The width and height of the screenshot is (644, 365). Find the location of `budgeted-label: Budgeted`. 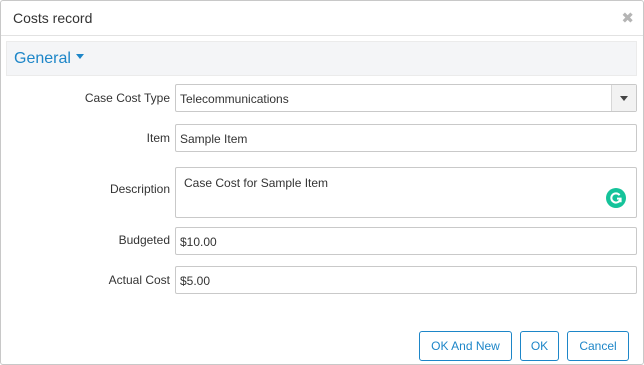

budgeted-label: Budgeted is located at coordinates (144, 240).